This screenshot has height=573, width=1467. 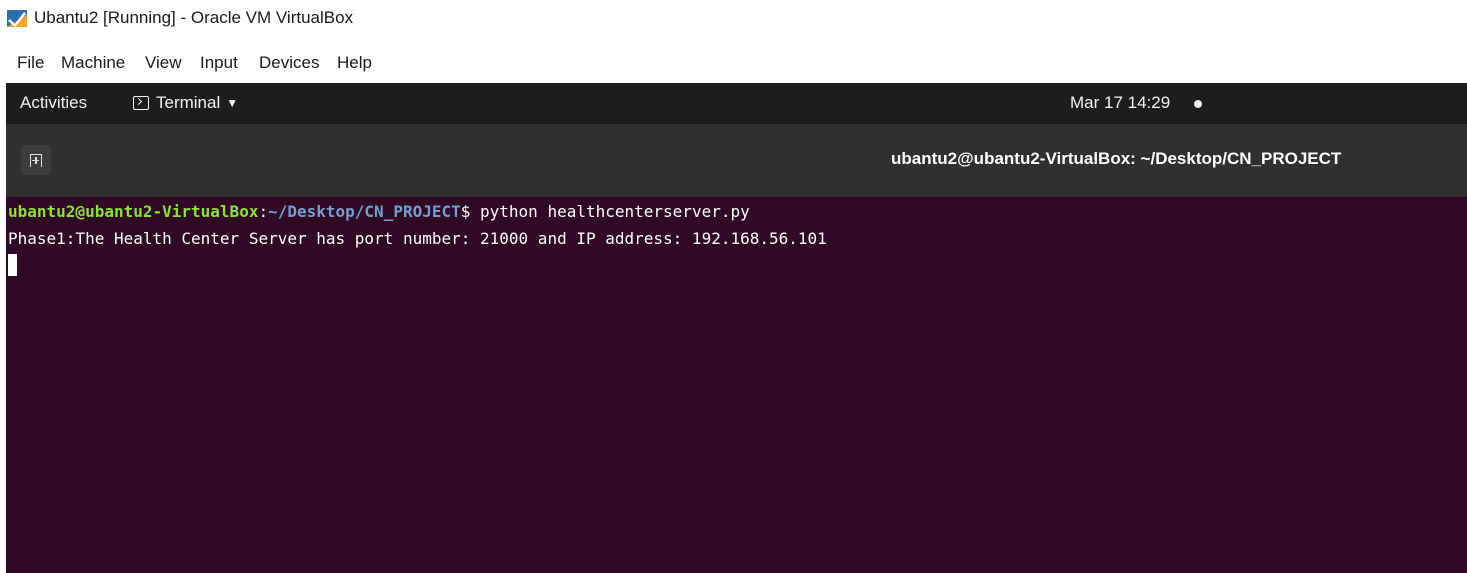 I want to click on gnome-top-bar: Activities Terminal ▼ Mar 17 14:29, so click(x=736, y=103).